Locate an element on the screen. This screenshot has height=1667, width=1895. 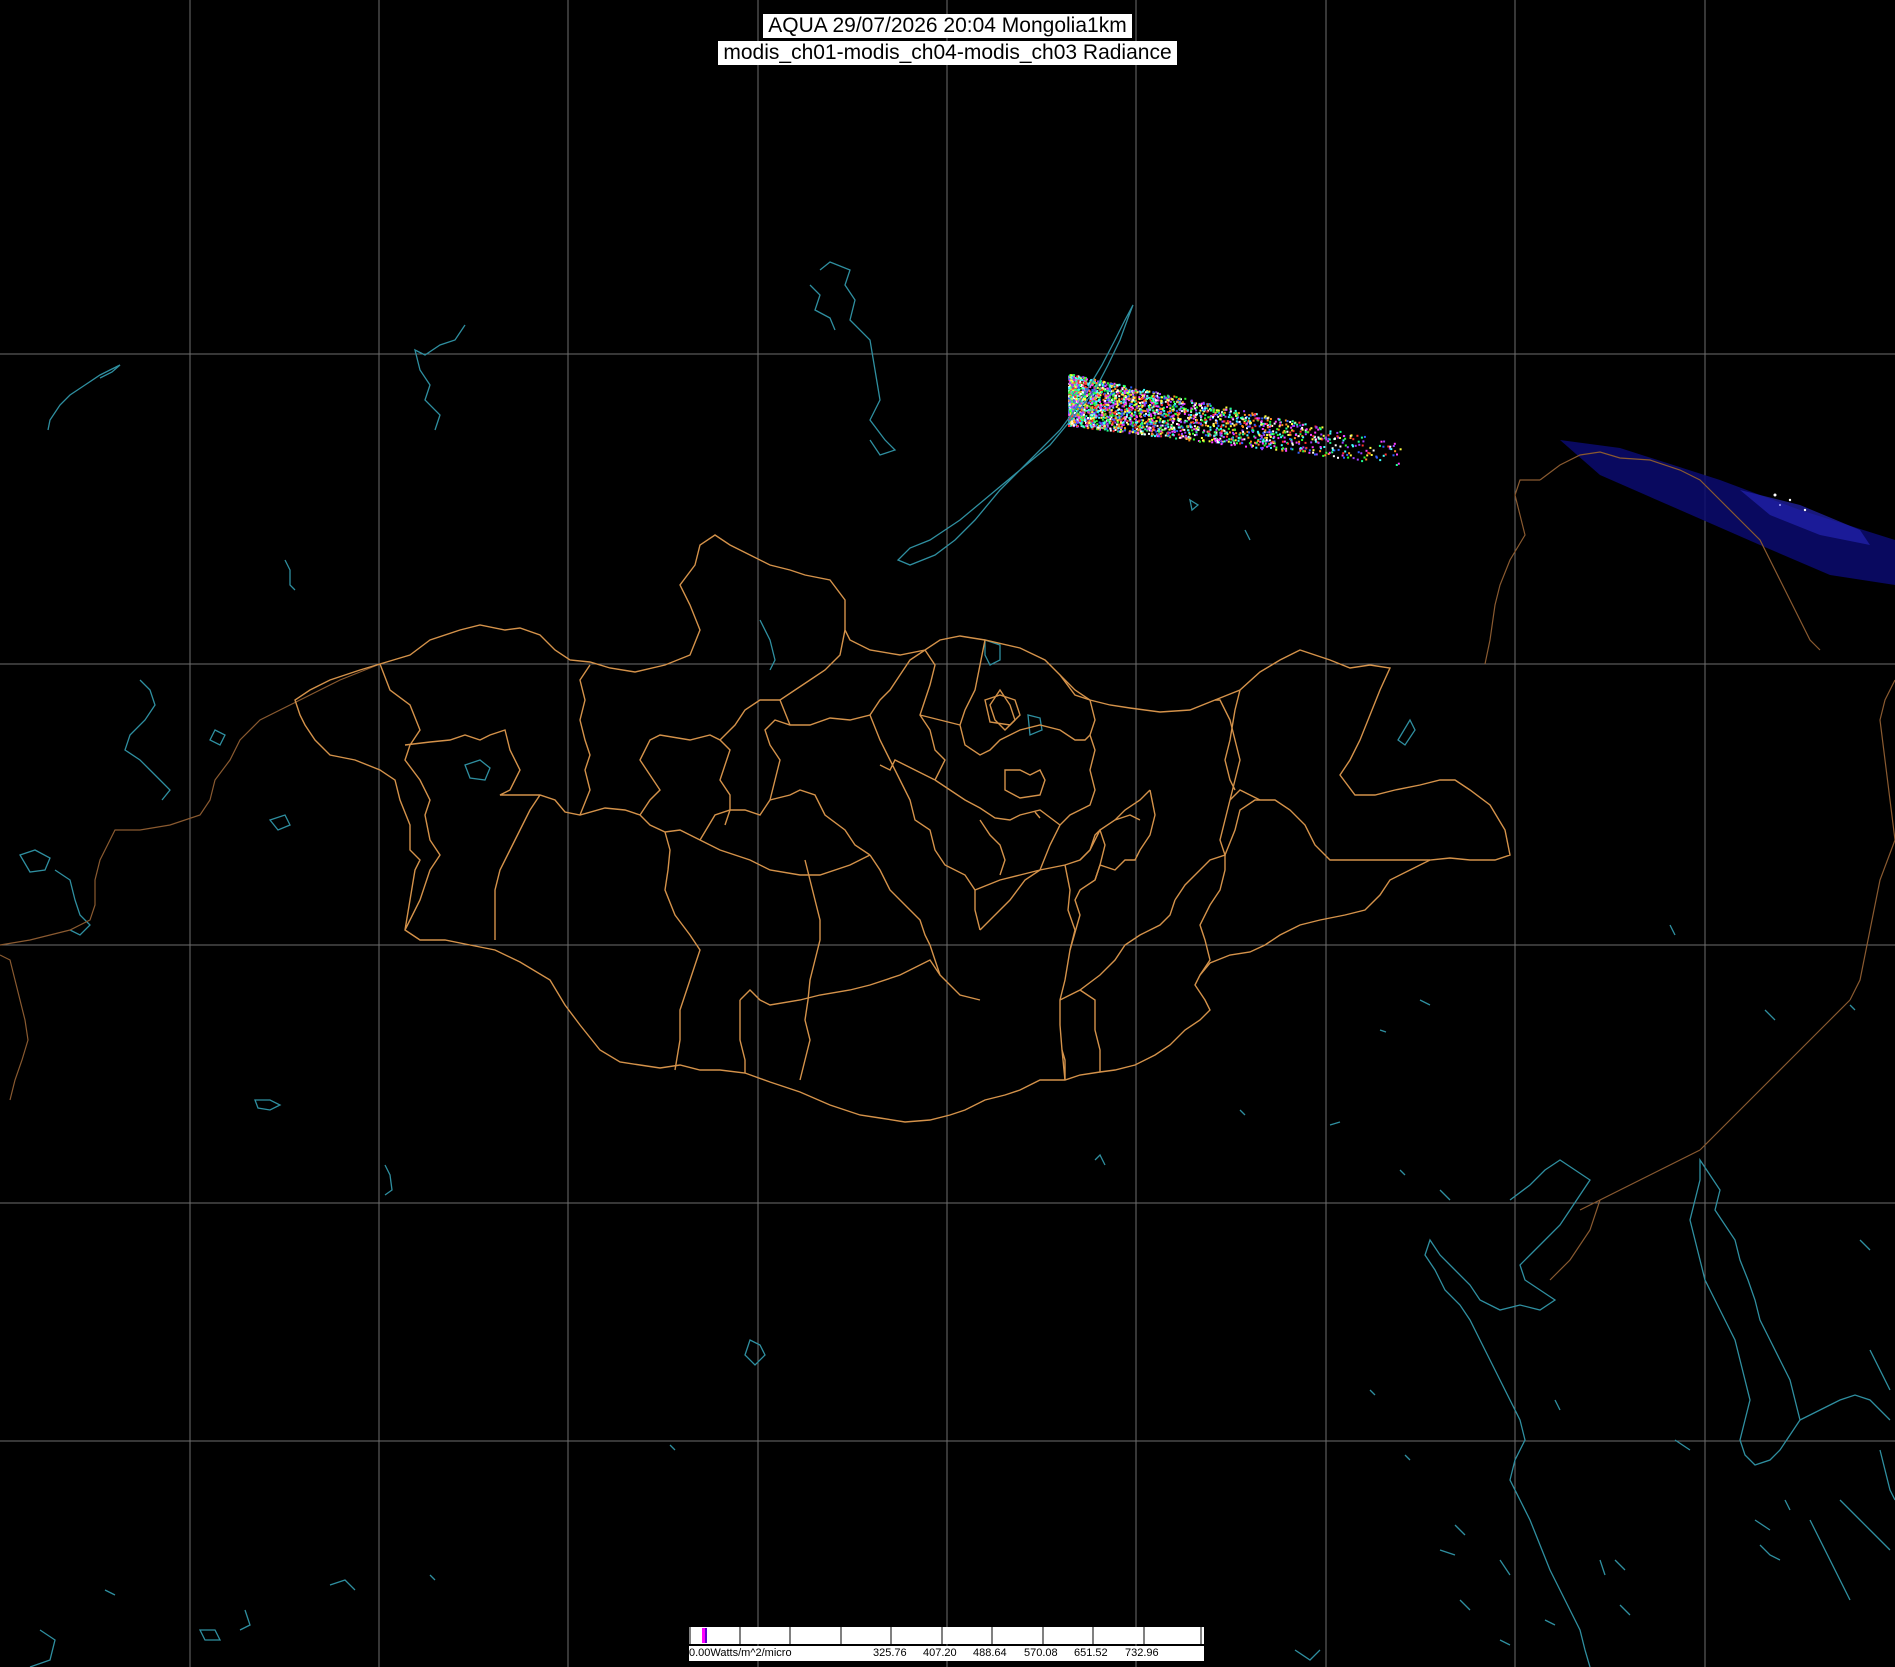
noise-swath is located at coordinates (1235, 420).